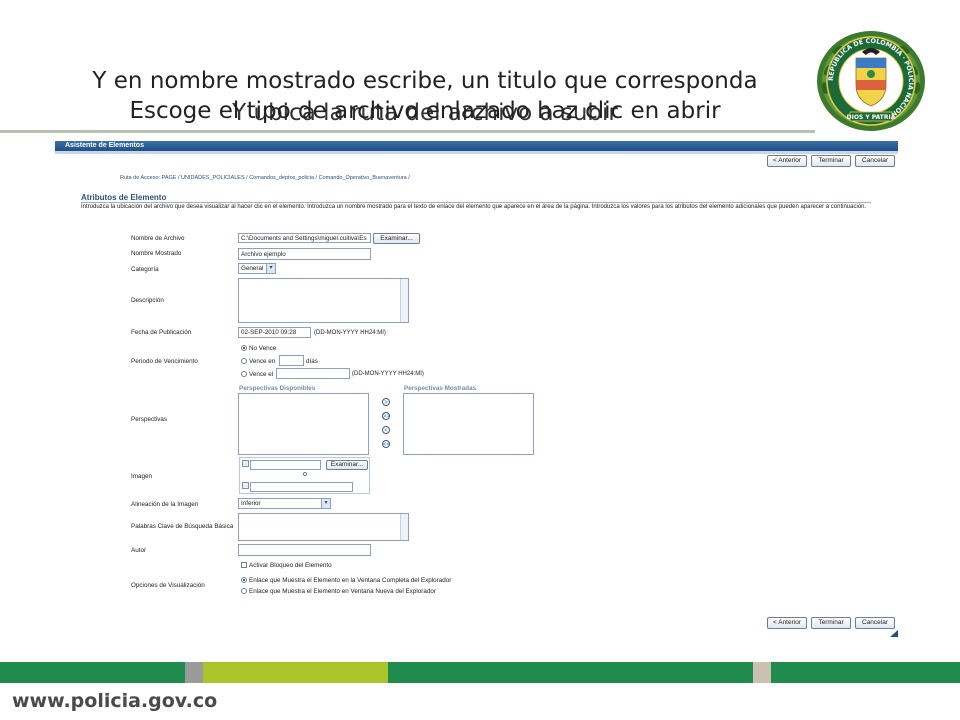 The height and width of the screenshot is (720, 960). I want to click on expiry-on-radio, so click(244, 374).